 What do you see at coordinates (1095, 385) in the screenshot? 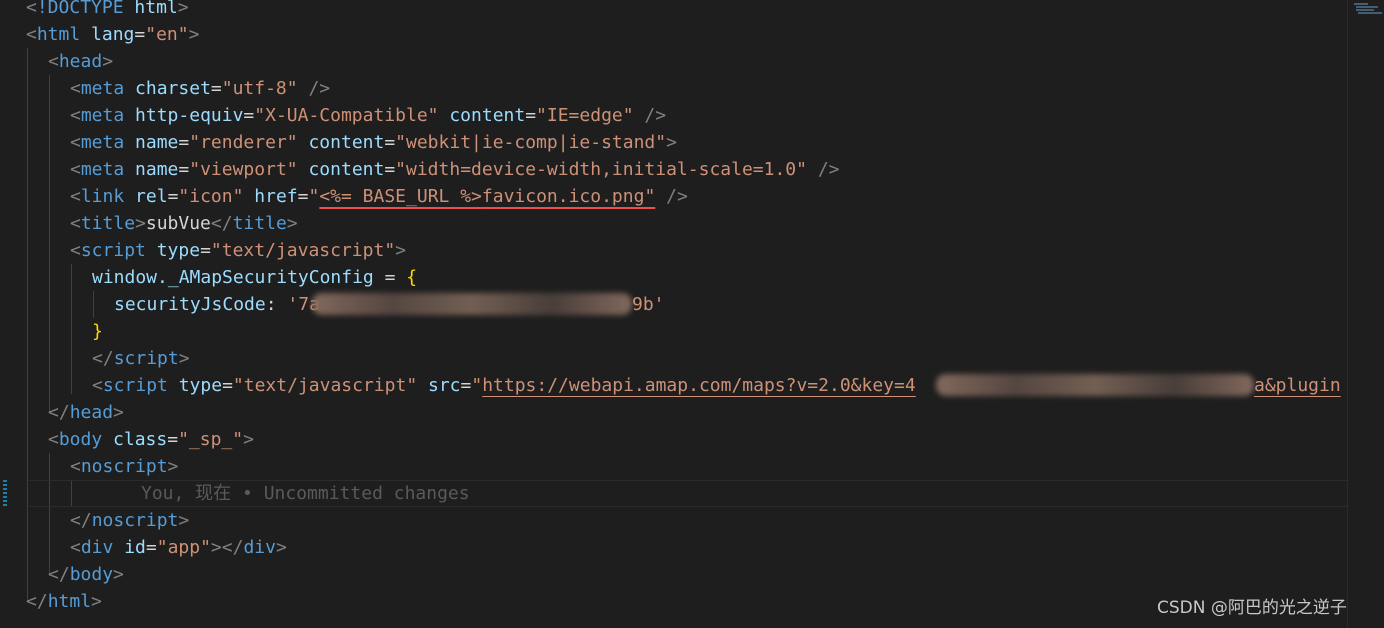
I see `redacted-api-key` at bounding box center [1095, 385].